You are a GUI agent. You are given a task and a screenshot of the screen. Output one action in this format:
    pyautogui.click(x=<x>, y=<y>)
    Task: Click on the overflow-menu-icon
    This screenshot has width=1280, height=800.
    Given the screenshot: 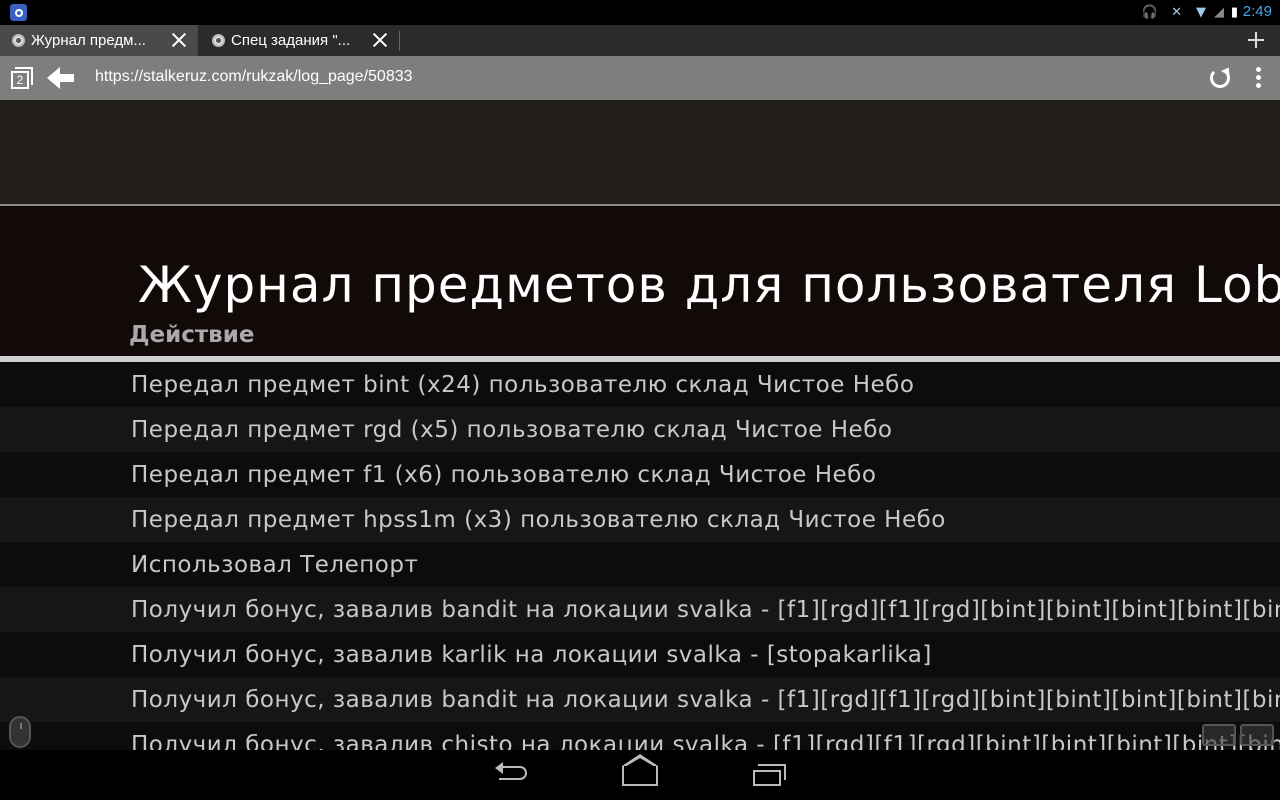 What is the action you would take?
    pyautogui.click(x=1259, y=79)
    